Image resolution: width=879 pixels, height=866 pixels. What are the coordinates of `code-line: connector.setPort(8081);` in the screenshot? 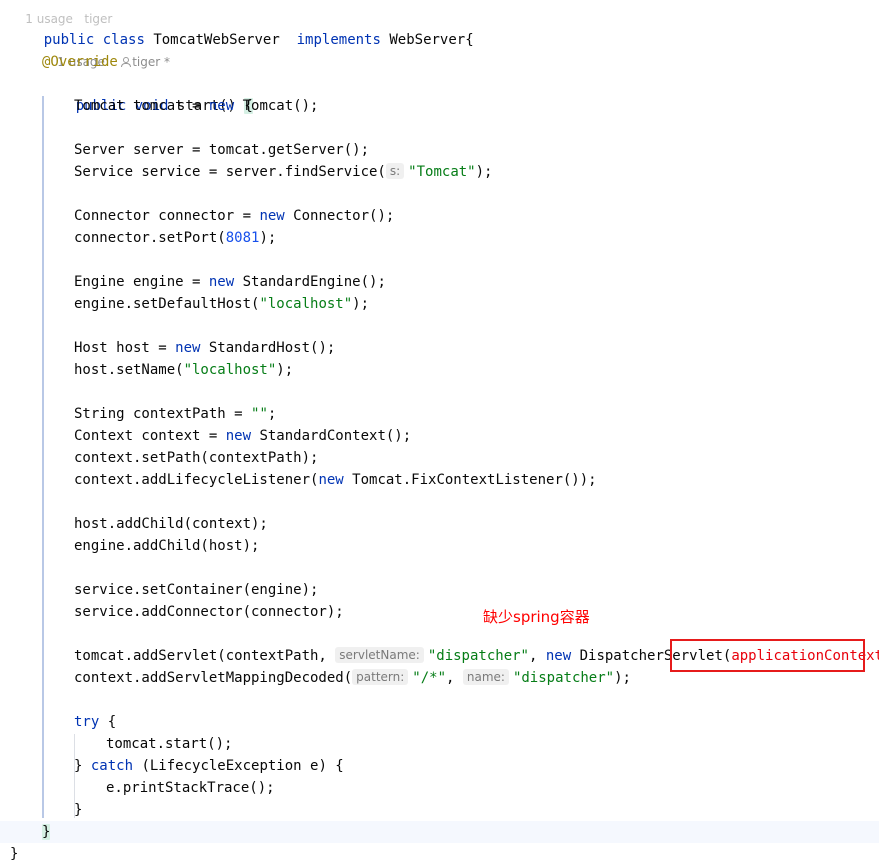 It's located at (175, 238).